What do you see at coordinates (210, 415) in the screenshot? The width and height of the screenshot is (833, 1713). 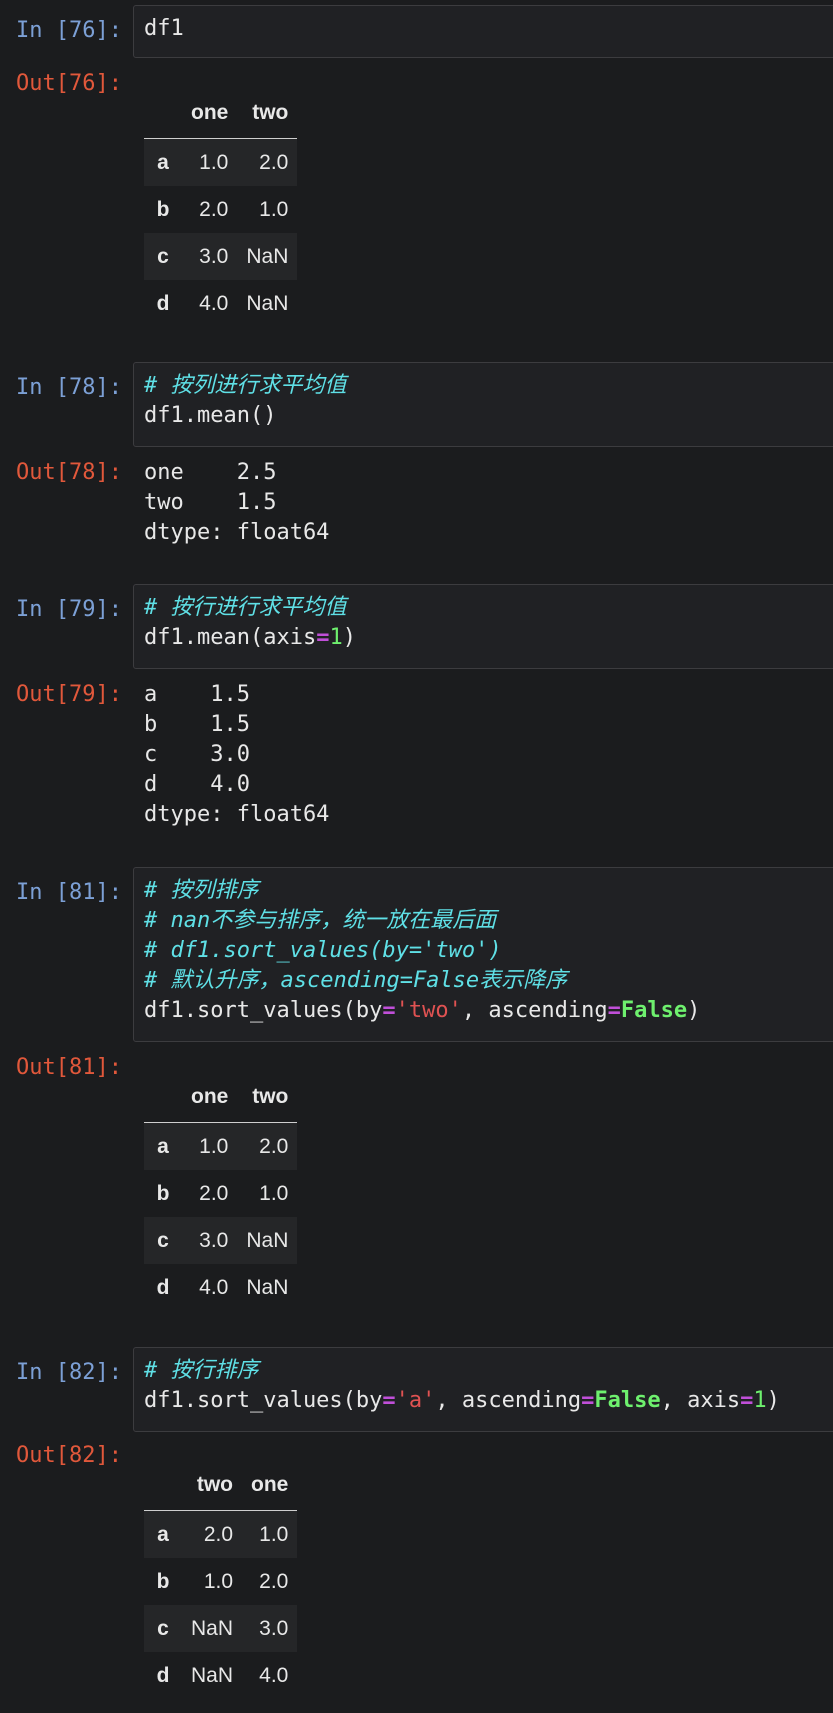 I see `code-line: df1.mean()` at bounding box center [210, 415].